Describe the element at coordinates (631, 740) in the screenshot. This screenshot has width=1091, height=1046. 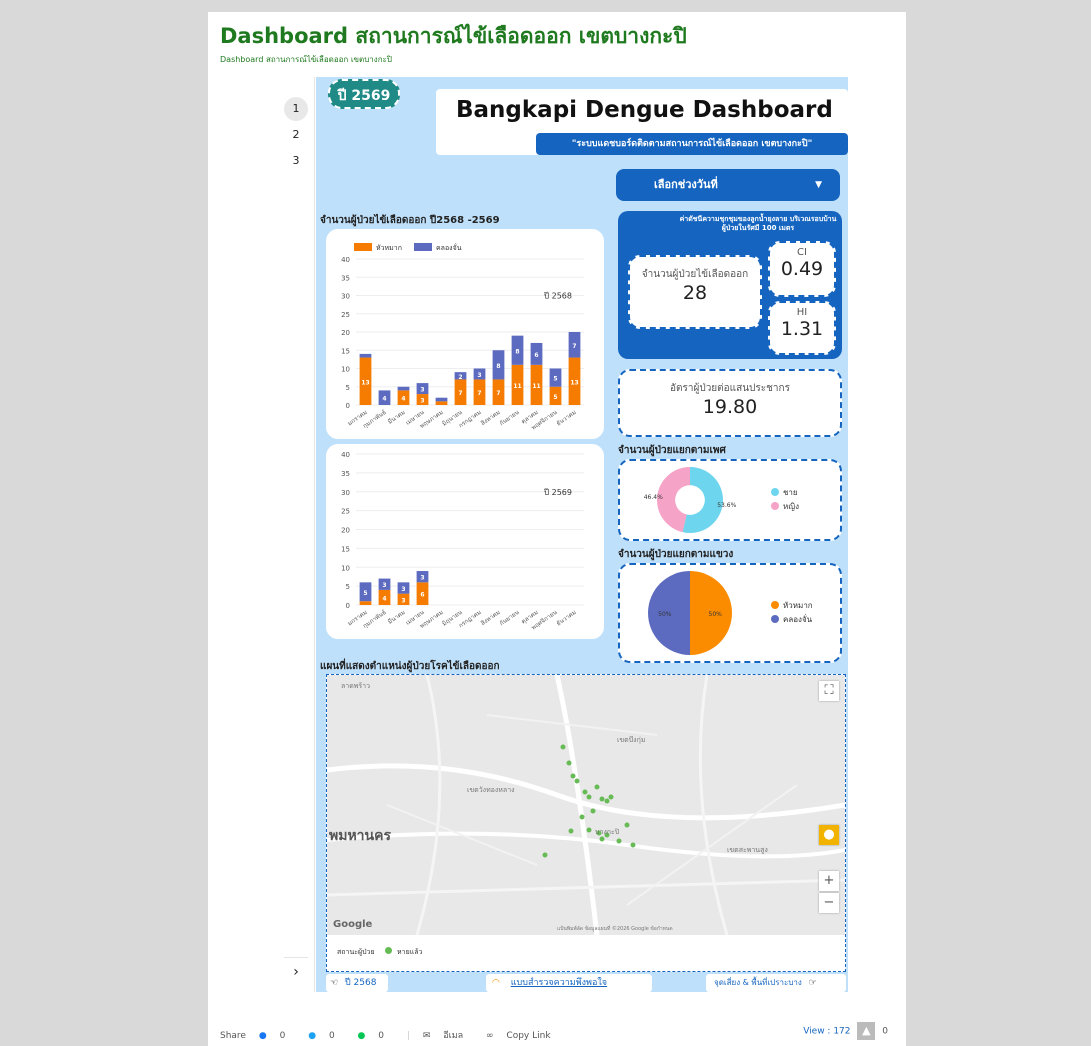
I see `map-label: เขตบึงกุ่ม` at that location.